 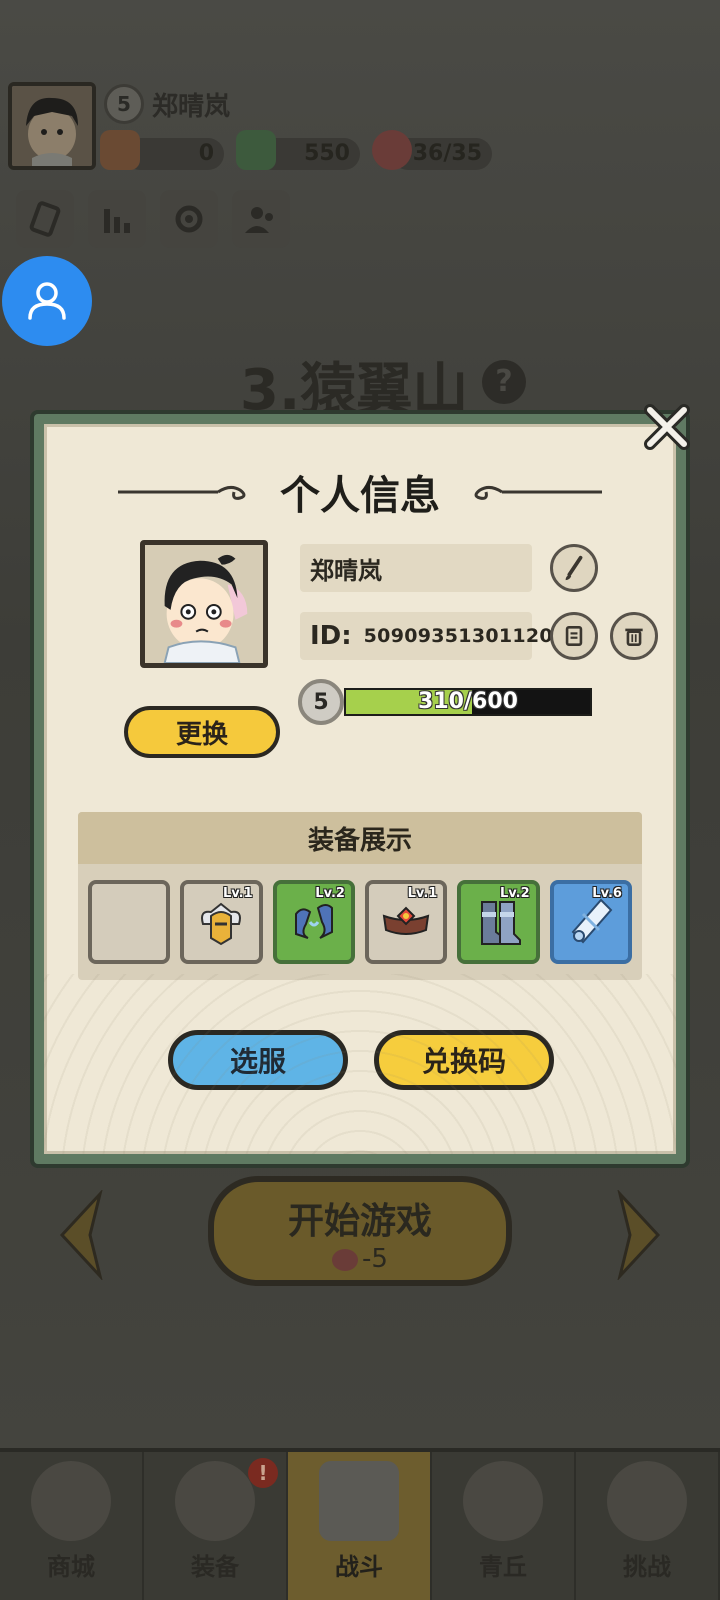 I want to click on copy-id-button, so click(x=574, y=636).